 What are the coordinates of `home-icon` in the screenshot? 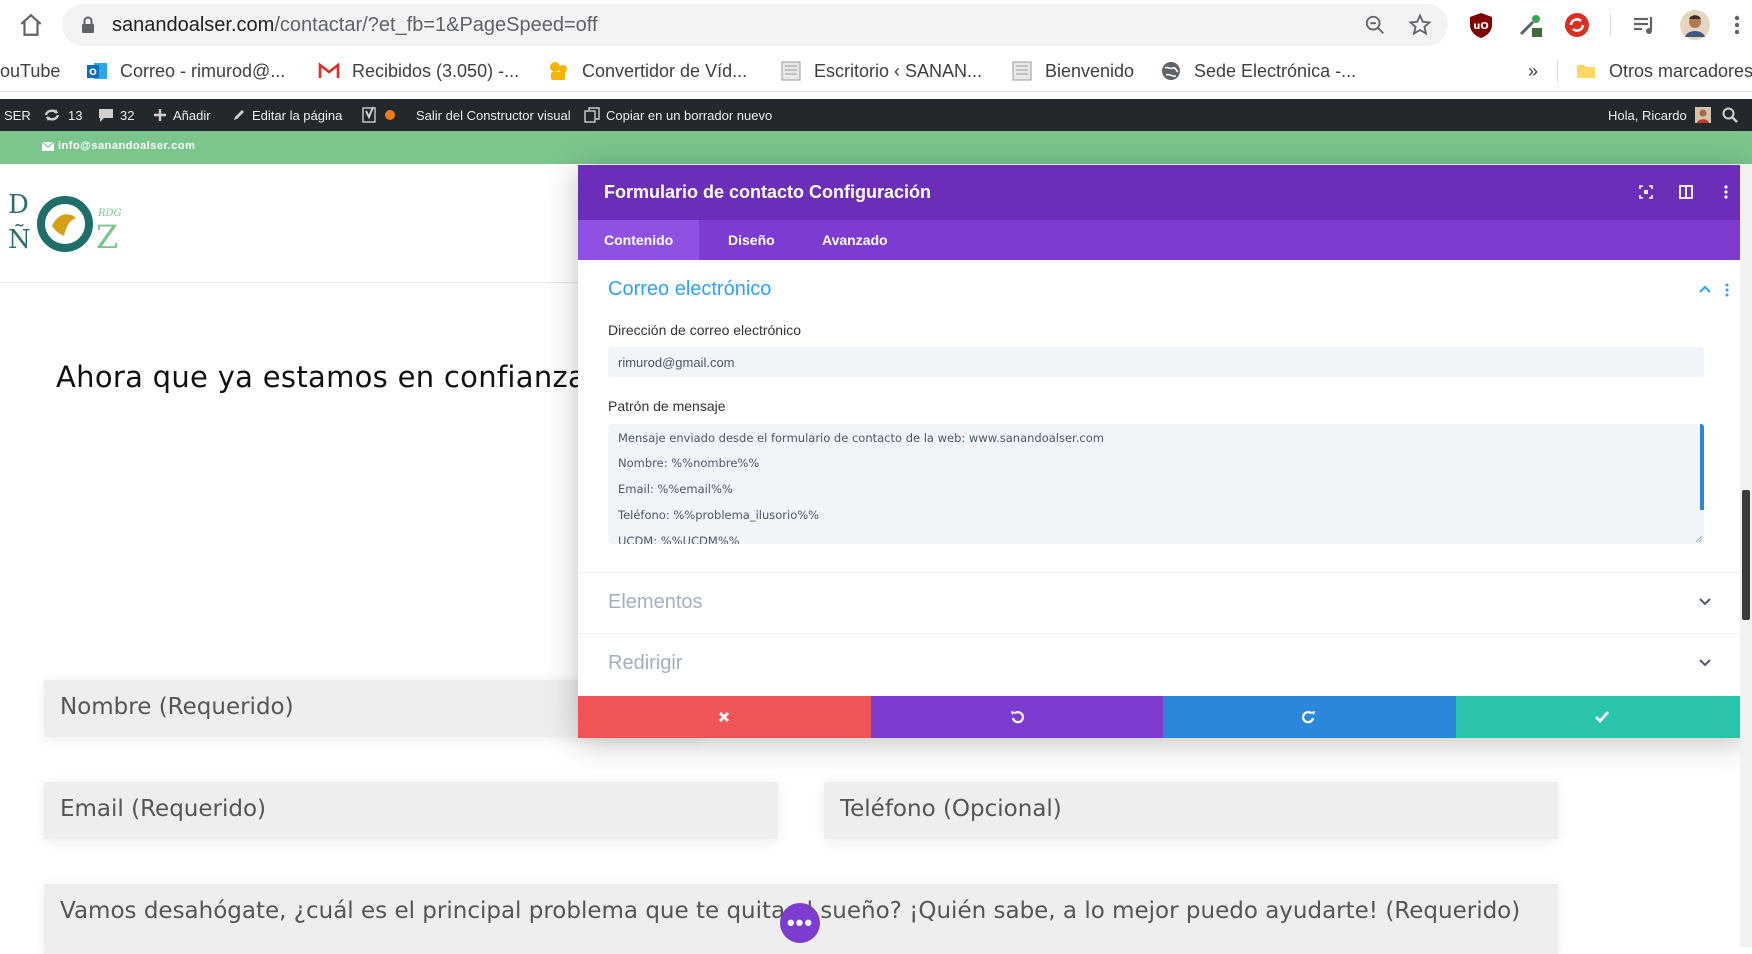 It's located at (31, 25).